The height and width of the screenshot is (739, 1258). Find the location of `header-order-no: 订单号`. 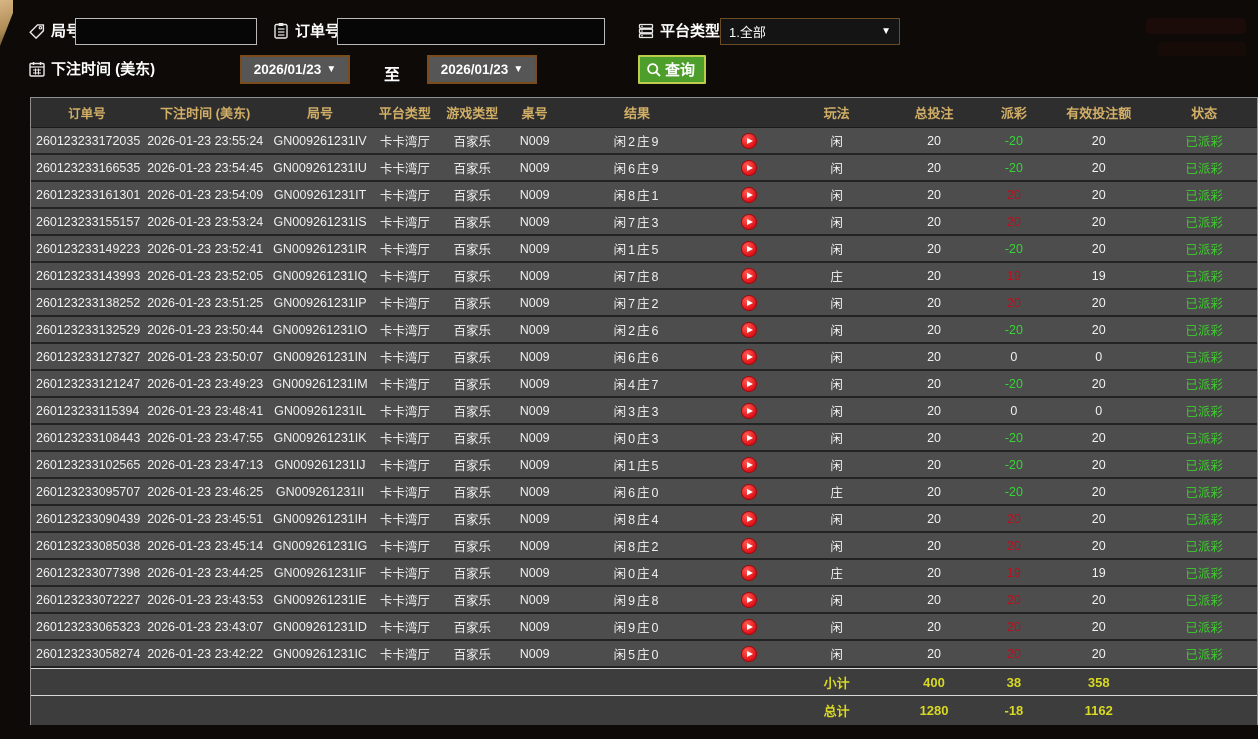

header-order-no: 订单号 is located at coordinates (87, 114).